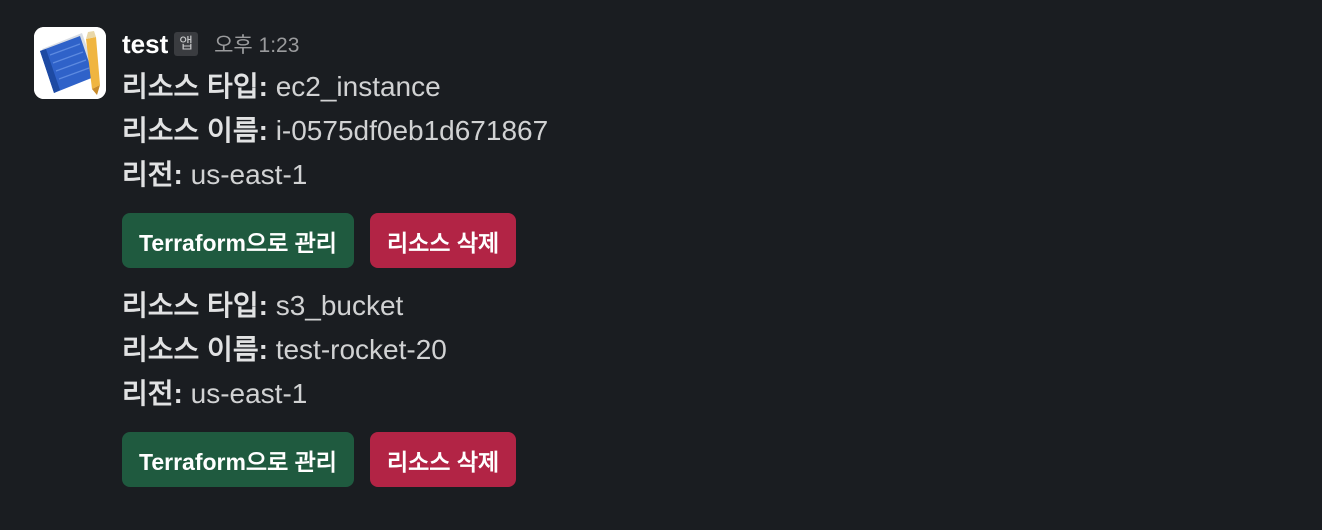 The height and width of the screenshot is (530, 1322). I want to click on resource-type-value: s3_bucket, so click(339, 305).